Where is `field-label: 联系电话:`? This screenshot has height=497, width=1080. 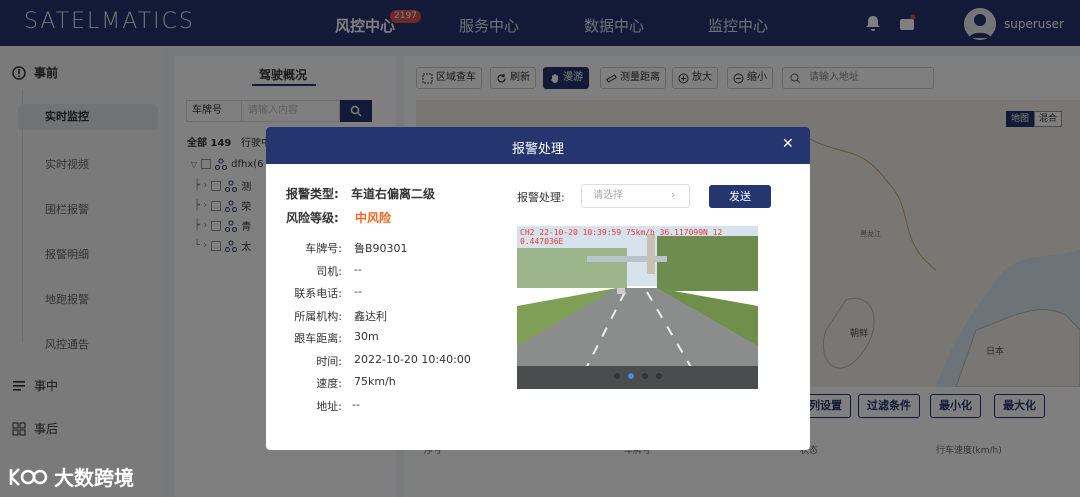
field-label: 联系电话: is located at coordinates (318, 293).